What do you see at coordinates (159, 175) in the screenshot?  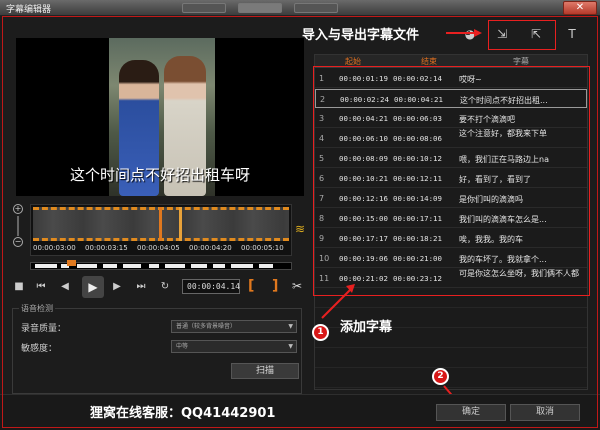 I see `video-subtitle: 这个时间点不好招出租车呀` at bounding box center [159, 175].